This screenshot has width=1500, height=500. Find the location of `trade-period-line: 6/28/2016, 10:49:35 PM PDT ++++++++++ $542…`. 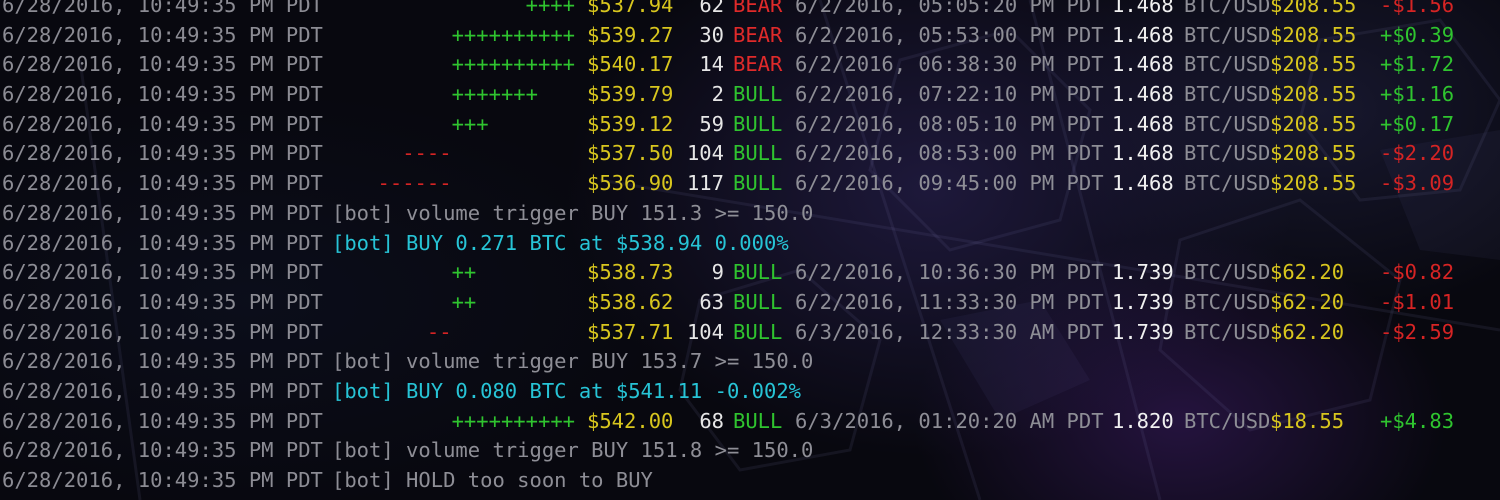

trade-period-line: 6/28/2016, 10:49:35 PM PDT ++++++++++ $542… is located at coordinates (750, 422).